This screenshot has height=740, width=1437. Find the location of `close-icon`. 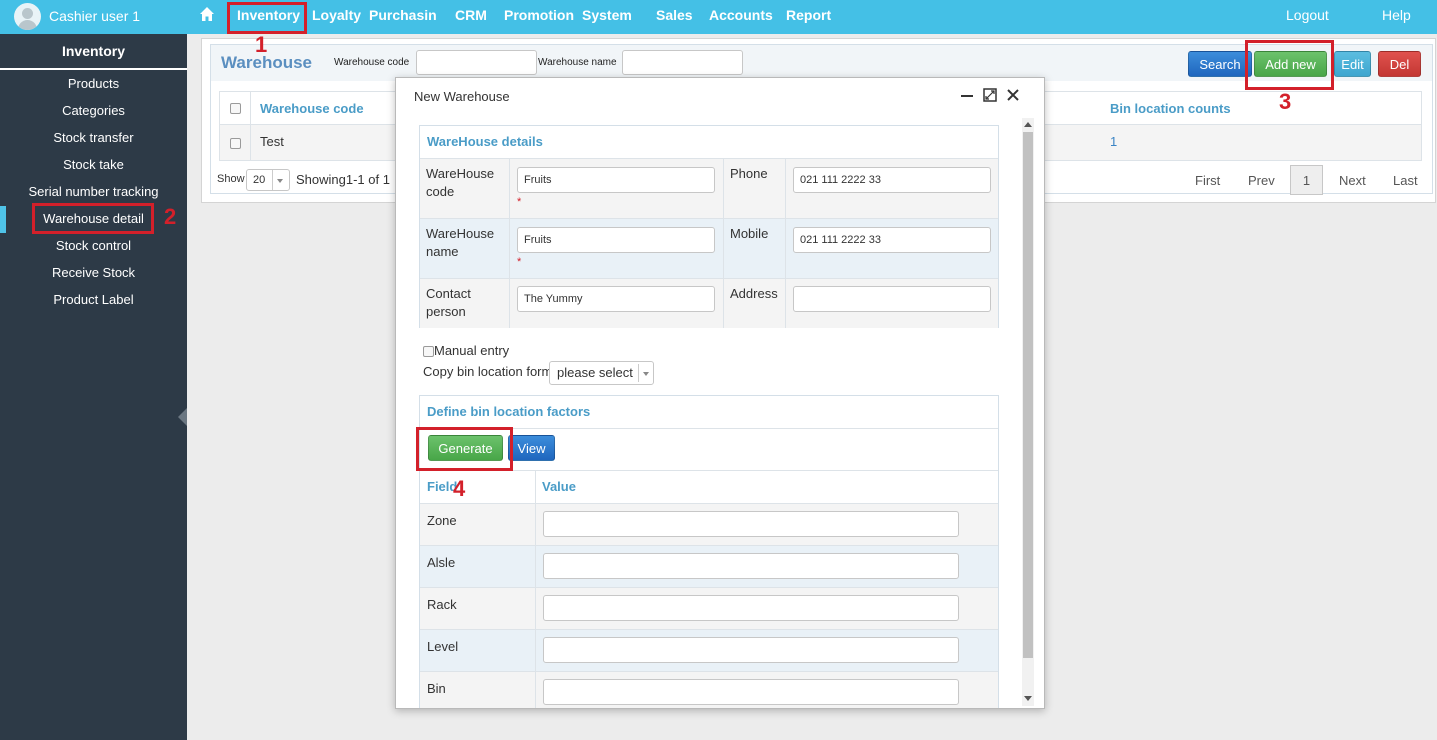

close-icon is located at coordinates (1013, 95).